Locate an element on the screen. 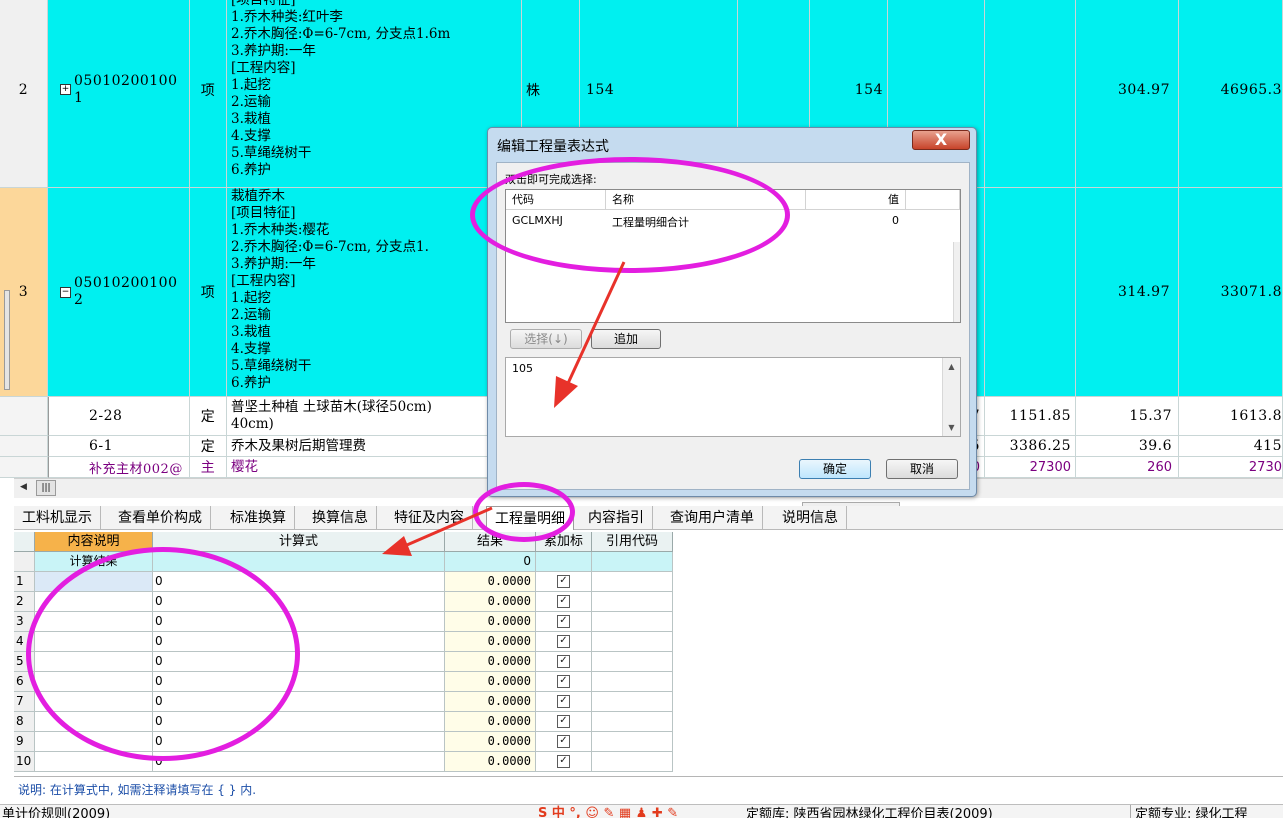 The height and width of the screenshot is (818, 1283). annotation-arrows is located at coordinates (504, 408).